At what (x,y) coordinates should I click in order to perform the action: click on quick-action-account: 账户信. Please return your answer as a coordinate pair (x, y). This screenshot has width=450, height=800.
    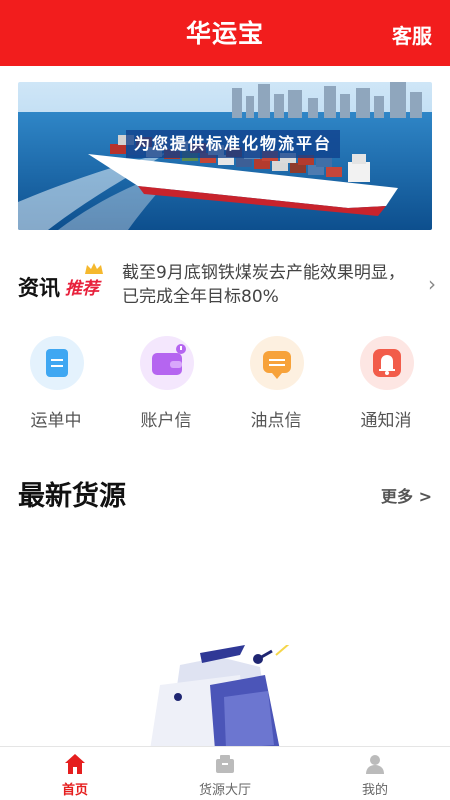
    Looking at the image, I should click on (166, 384).